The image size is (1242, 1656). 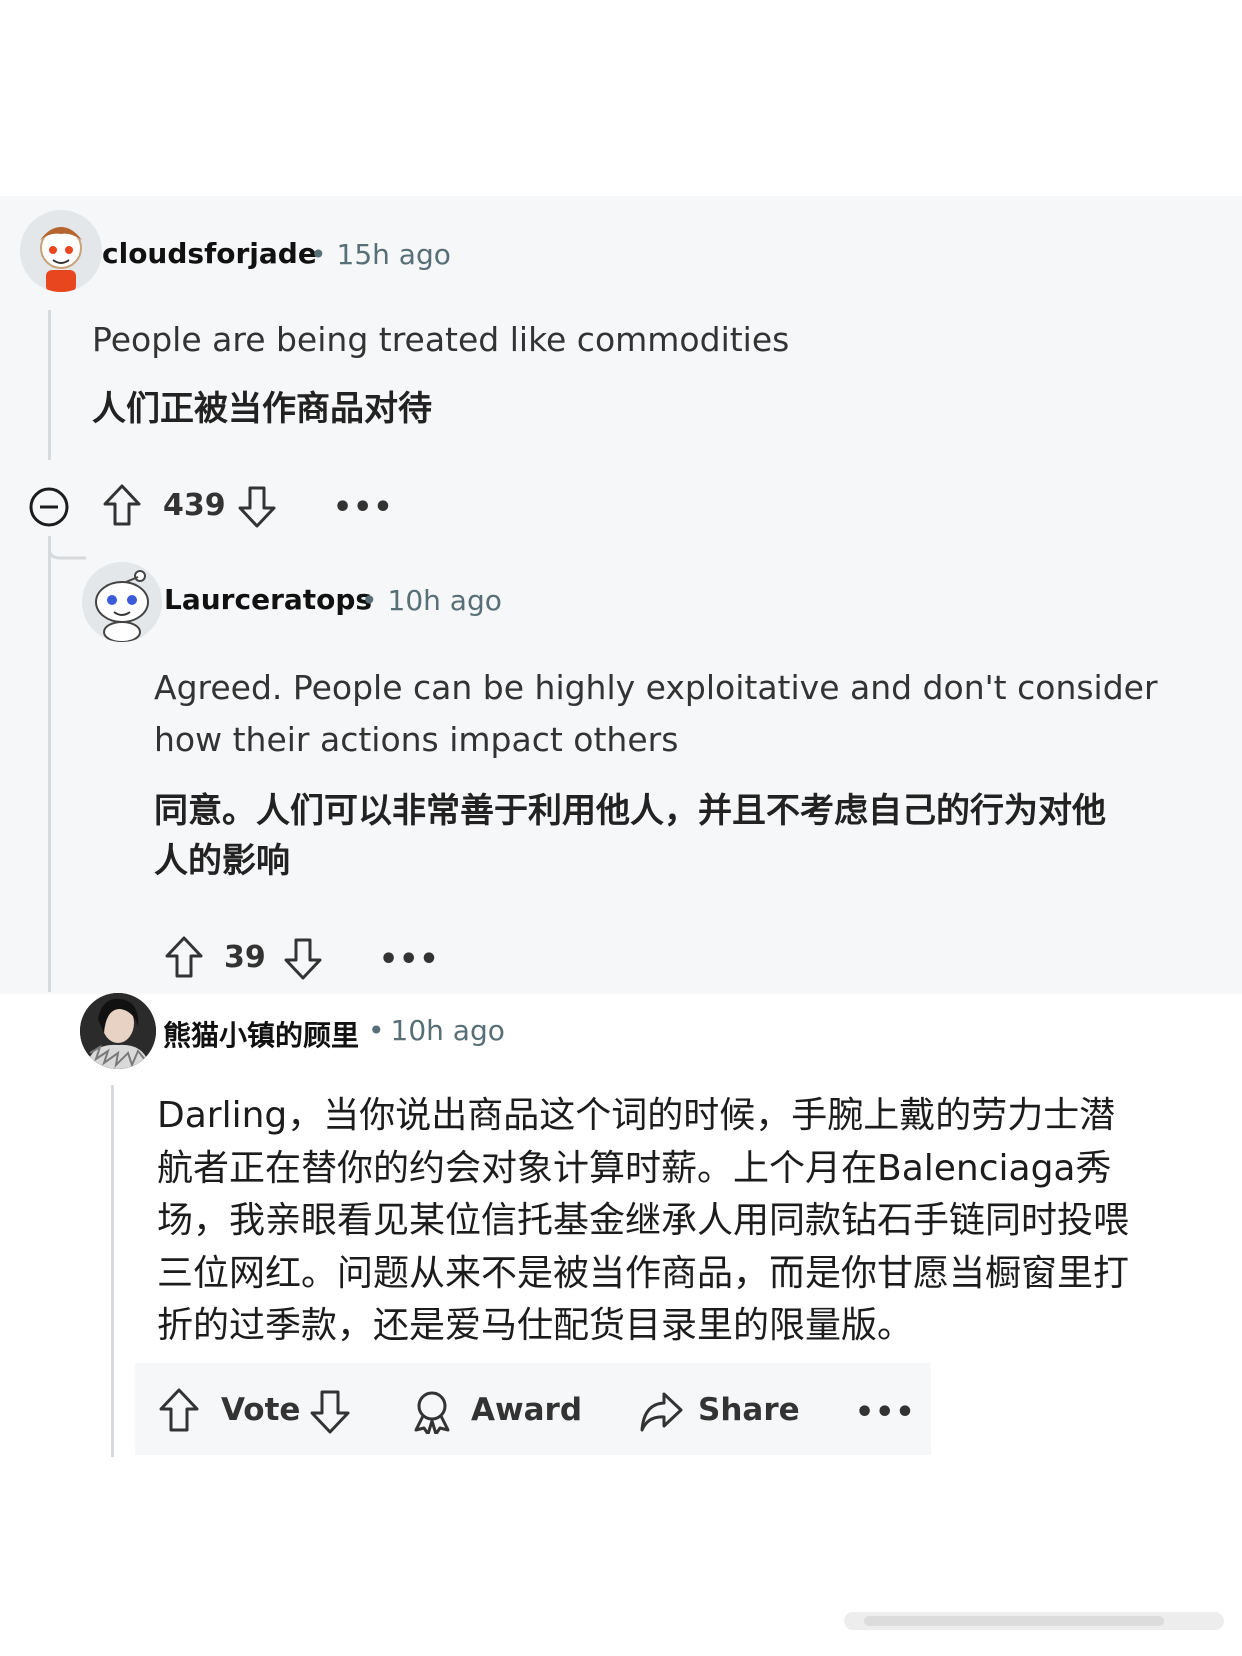 I want to click on avatar-user-photo, so click(x=118, y=1031).